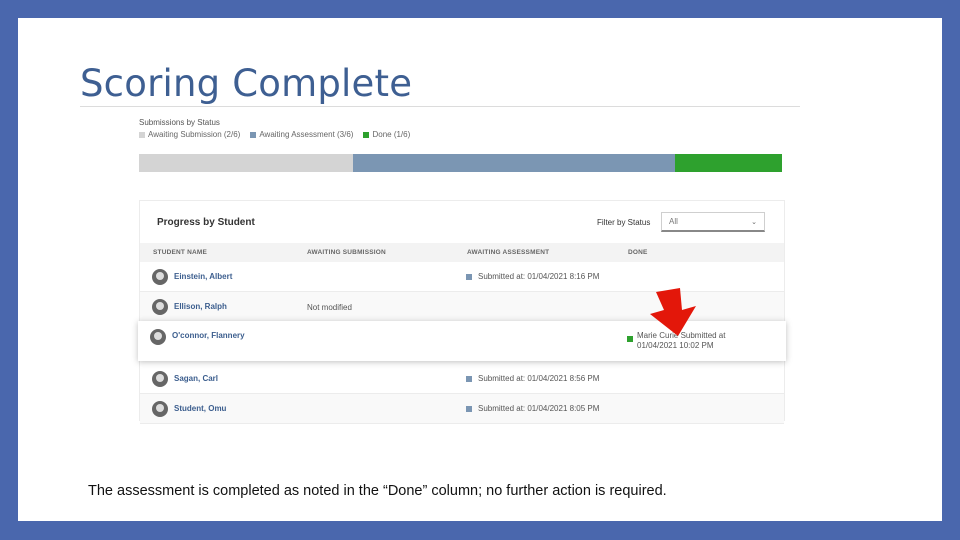 The image size is (960, 540). I want to click on student-name-link: Einstein, Albert, so click(203, 276).